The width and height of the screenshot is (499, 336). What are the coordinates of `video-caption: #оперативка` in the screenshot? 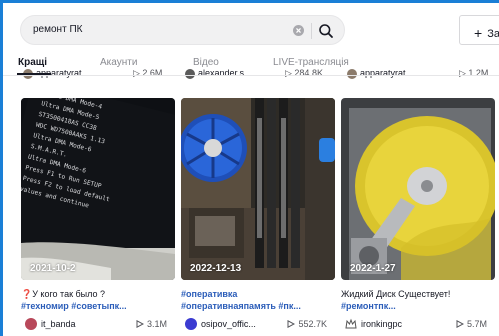 It's located at (258, 294).